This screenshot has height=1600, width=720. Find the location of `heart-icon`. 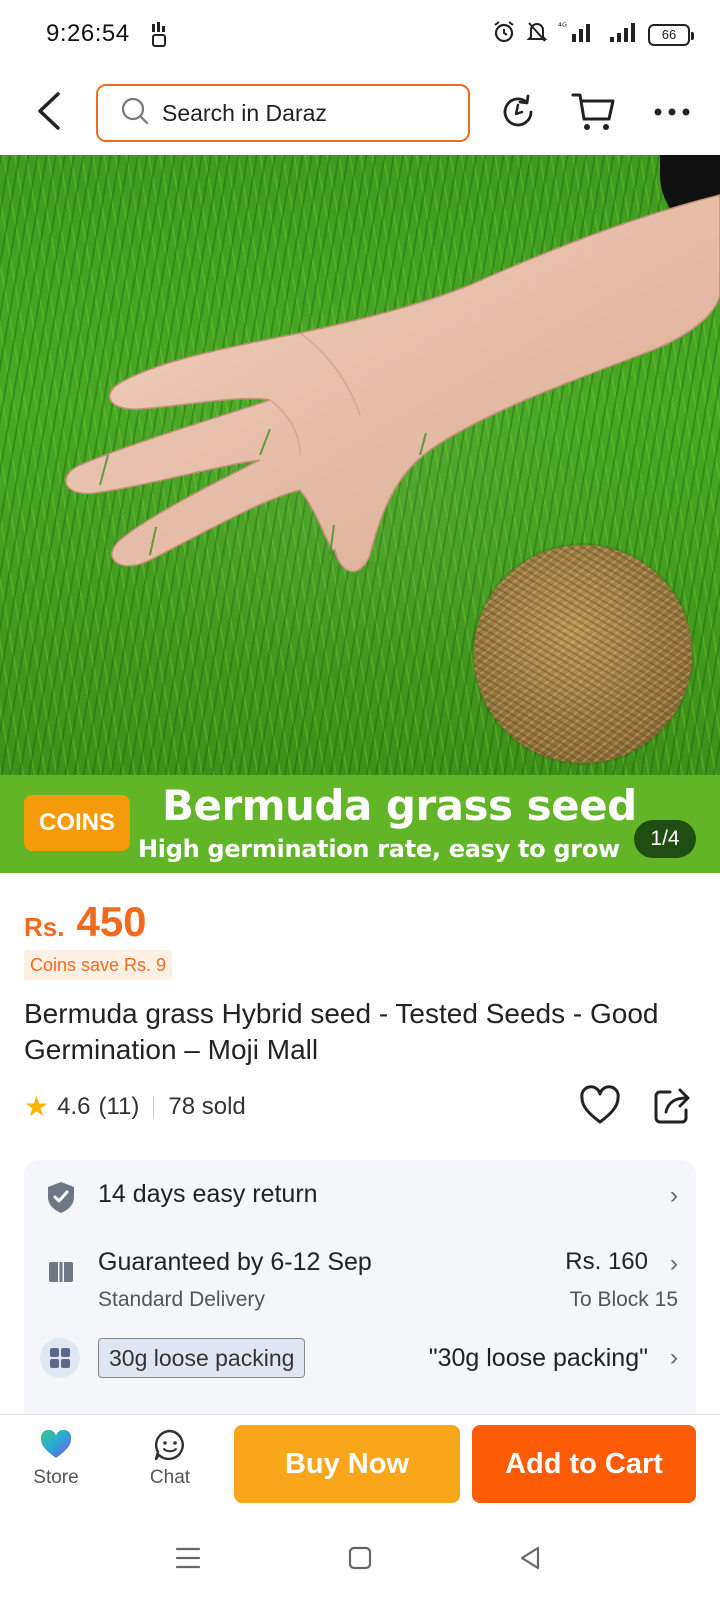

heart-icon is located at coordinates (600, 1104).